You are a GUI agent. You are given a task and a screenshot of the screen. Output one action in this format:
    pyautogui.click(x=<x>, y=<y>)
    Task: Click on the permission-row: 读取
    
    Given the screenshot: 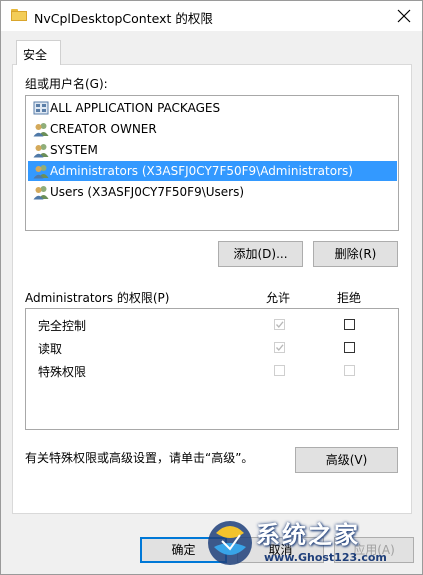 What is the action you would take?
    pyautogui.click(x=212, y=347)
    